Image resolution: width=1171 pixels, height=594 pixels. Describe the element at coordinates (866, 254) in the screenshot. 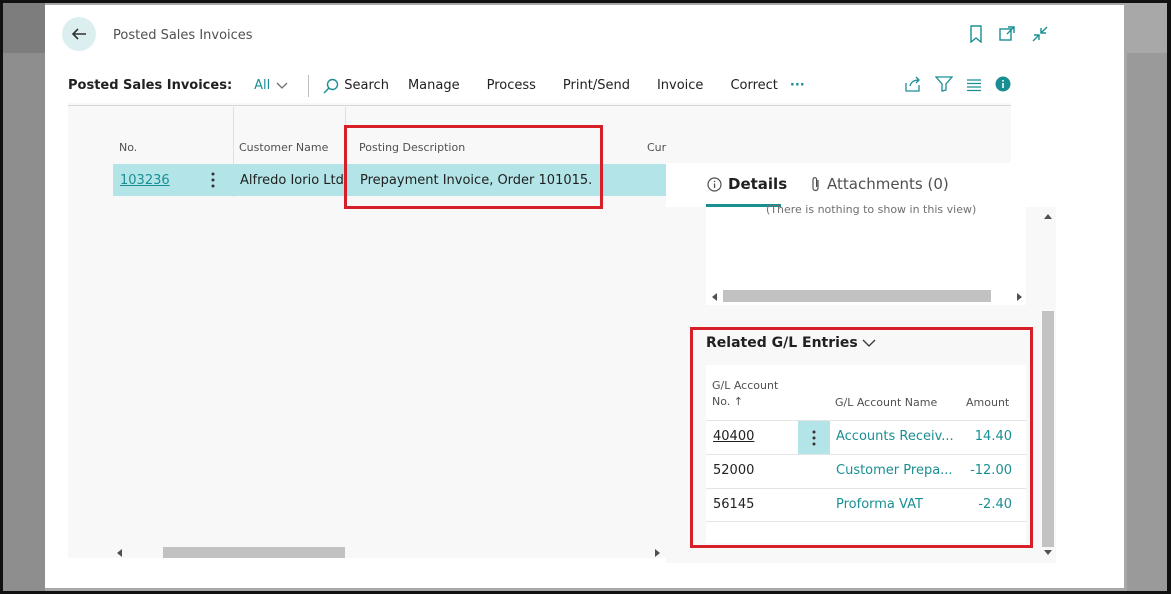

I see `details-panel: (There is nothing to show in this view)` at that location.